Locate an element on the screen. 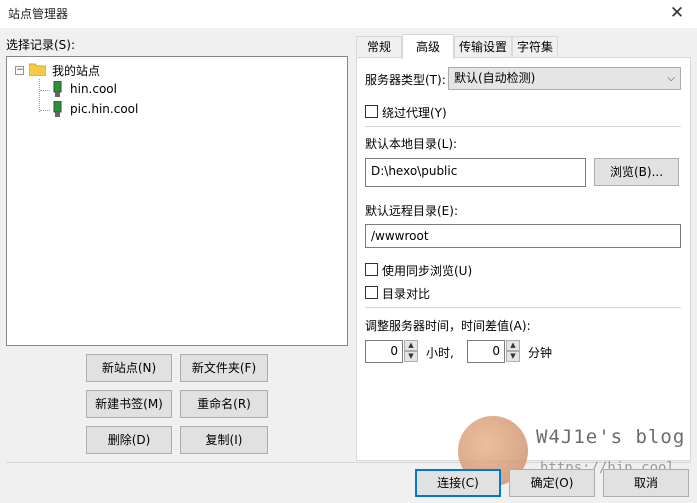 The width and height of the screenshot is (697, 503). hours-value: 0 is located at coordinates (394, 351).